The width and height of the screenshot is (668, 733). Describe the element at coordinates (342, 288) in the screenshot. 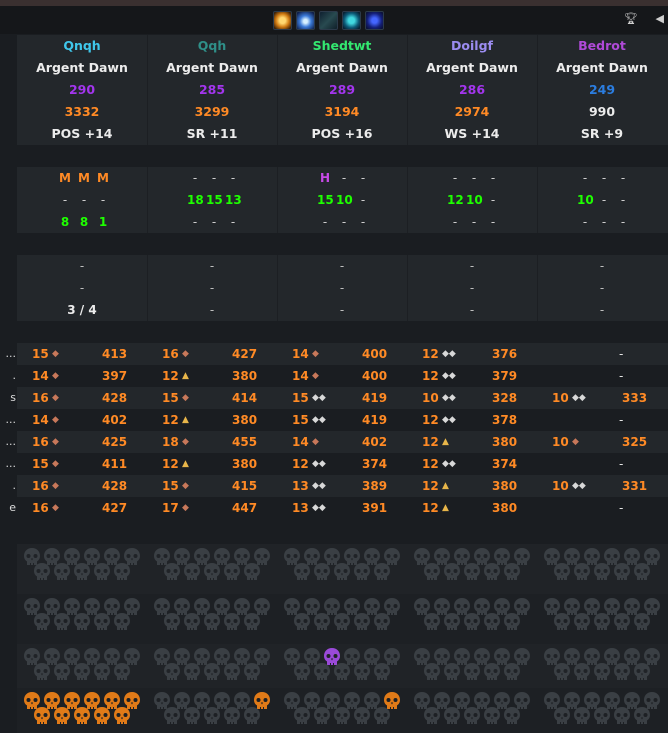

I see `extra-panel: - - 3 / 4 - - - - - - - - - - - -` at that location.